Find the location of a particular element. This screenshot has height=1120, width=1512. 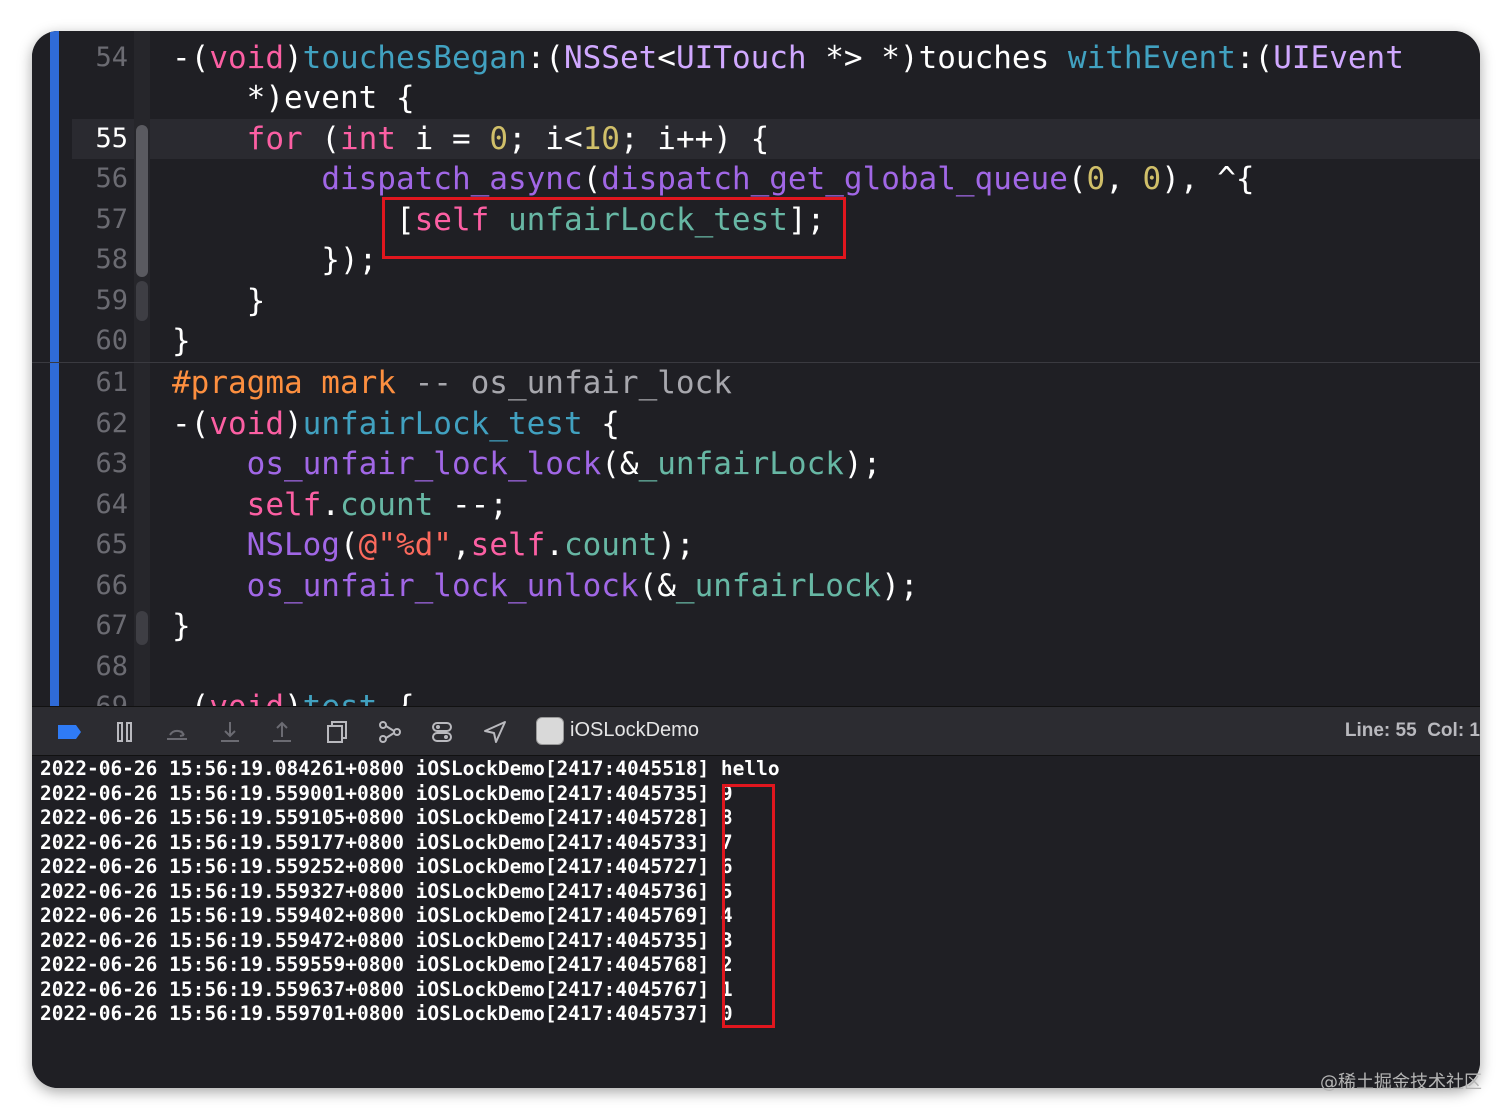

line-number: 60 is located at coordinates (100, 341).